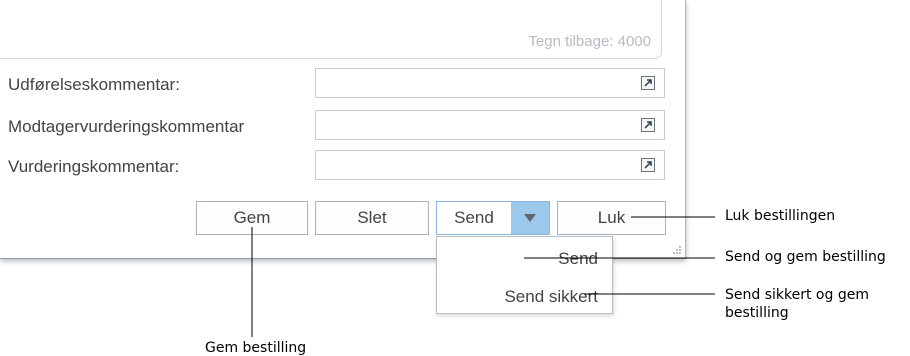 This screenshot has width=910, height=356. I want to click on callout-close-order: Luk bestillingen, so click(780, 216).